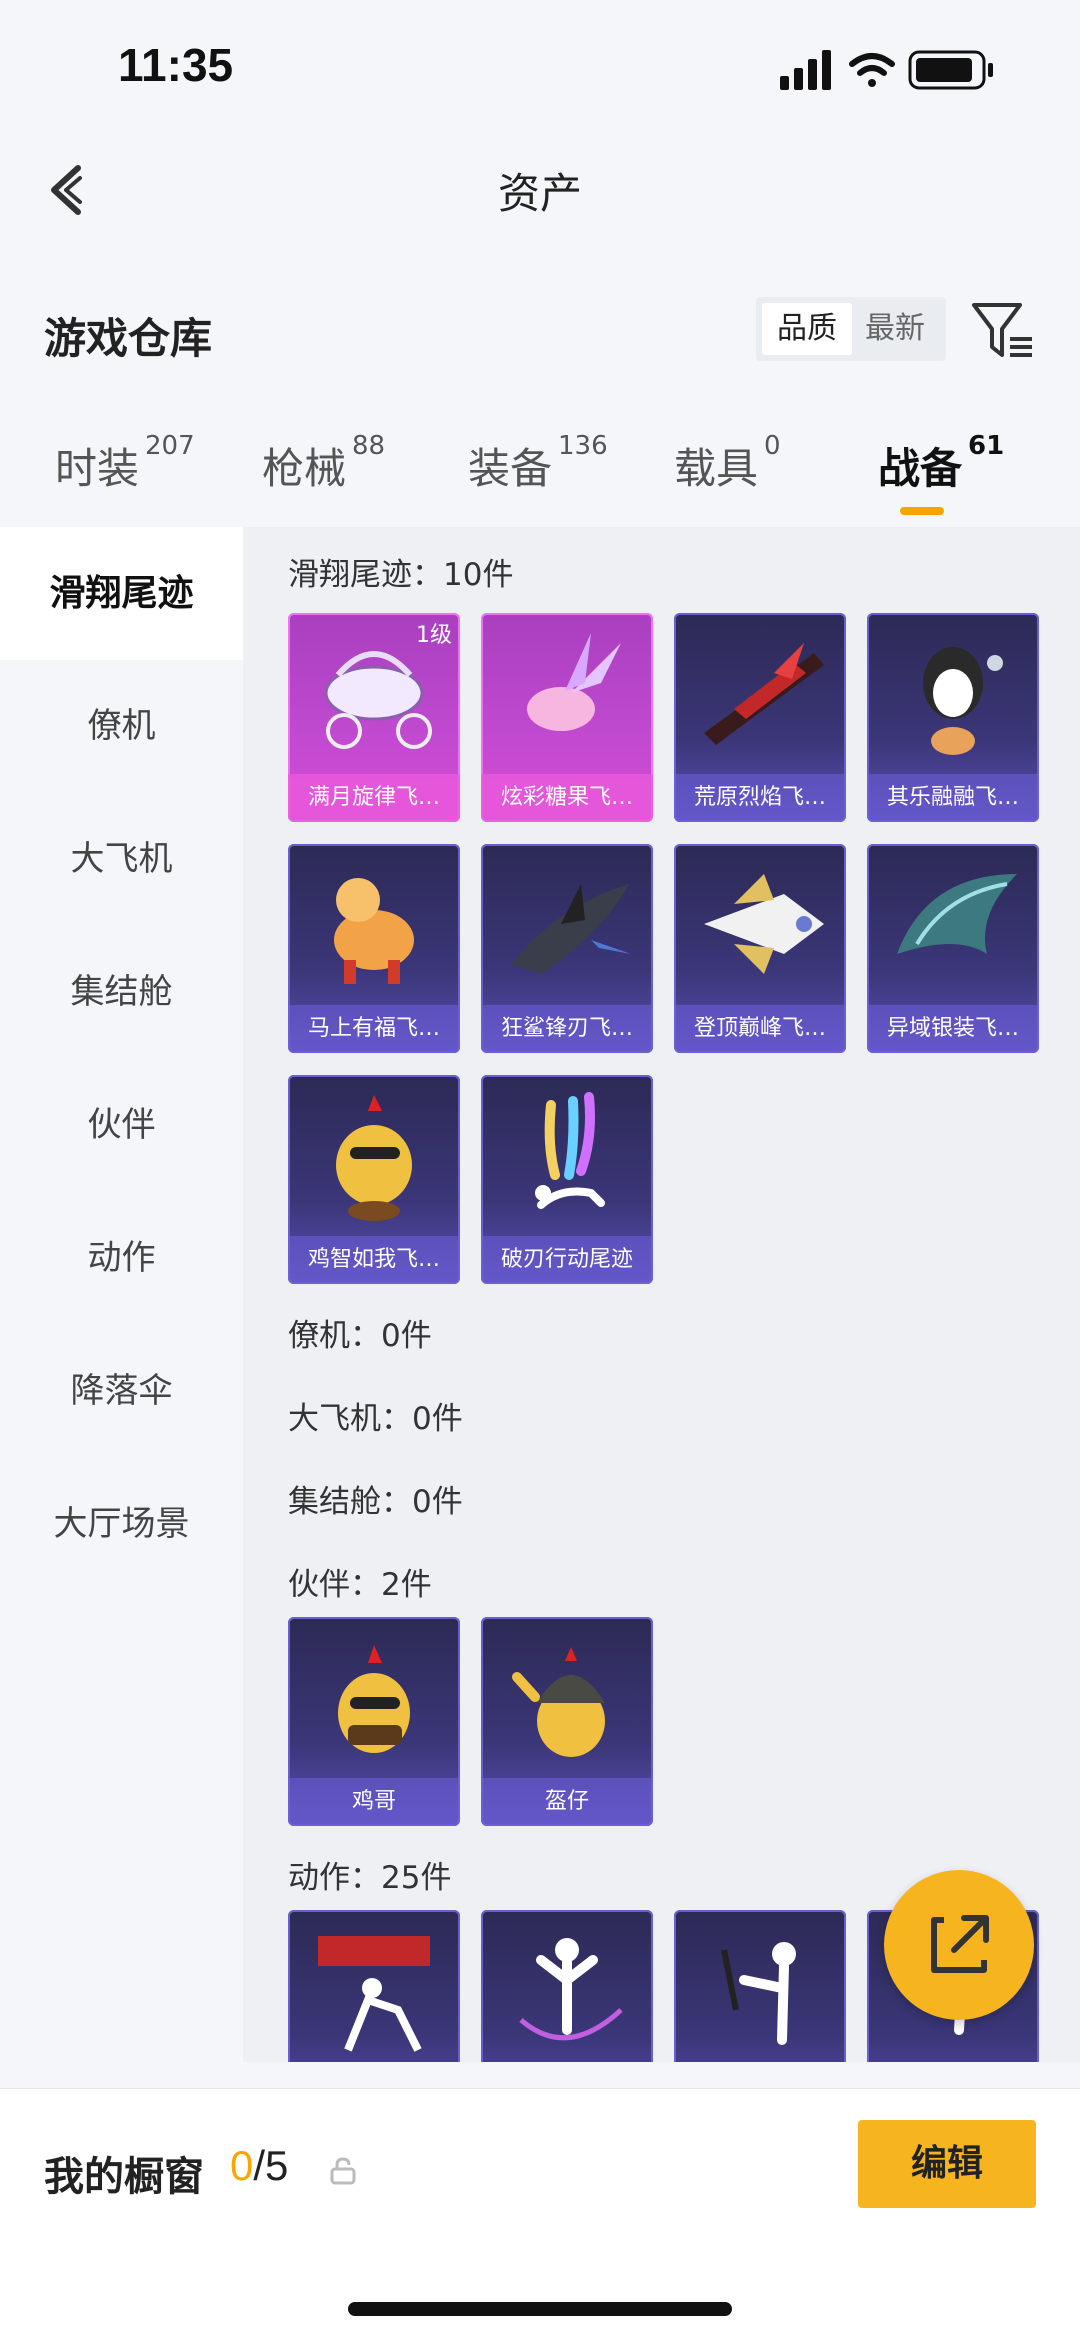  I want to click on flame-weapon-art, so click(764, 694).